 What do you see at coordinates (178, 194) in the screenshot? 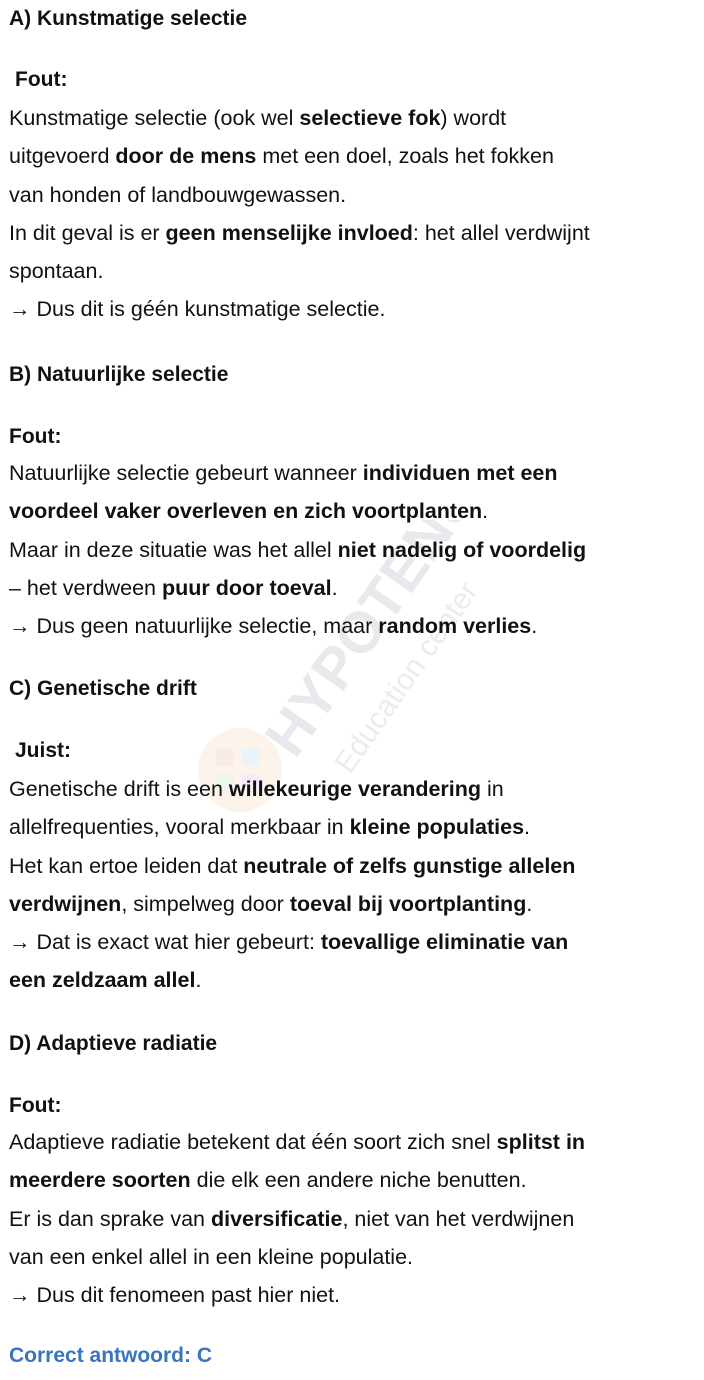
I see `text-run: van honden of landbouwgewassen.` at bounding box center [178, 194].